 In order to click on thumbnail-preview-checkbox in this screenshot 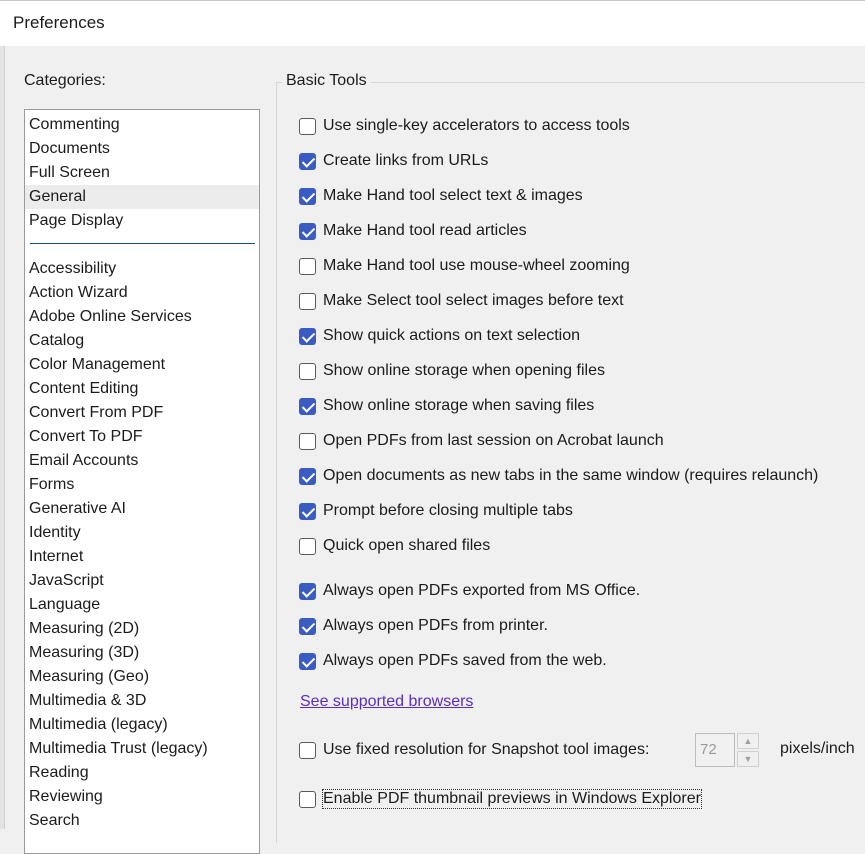, I will do `click(307, 799)`.